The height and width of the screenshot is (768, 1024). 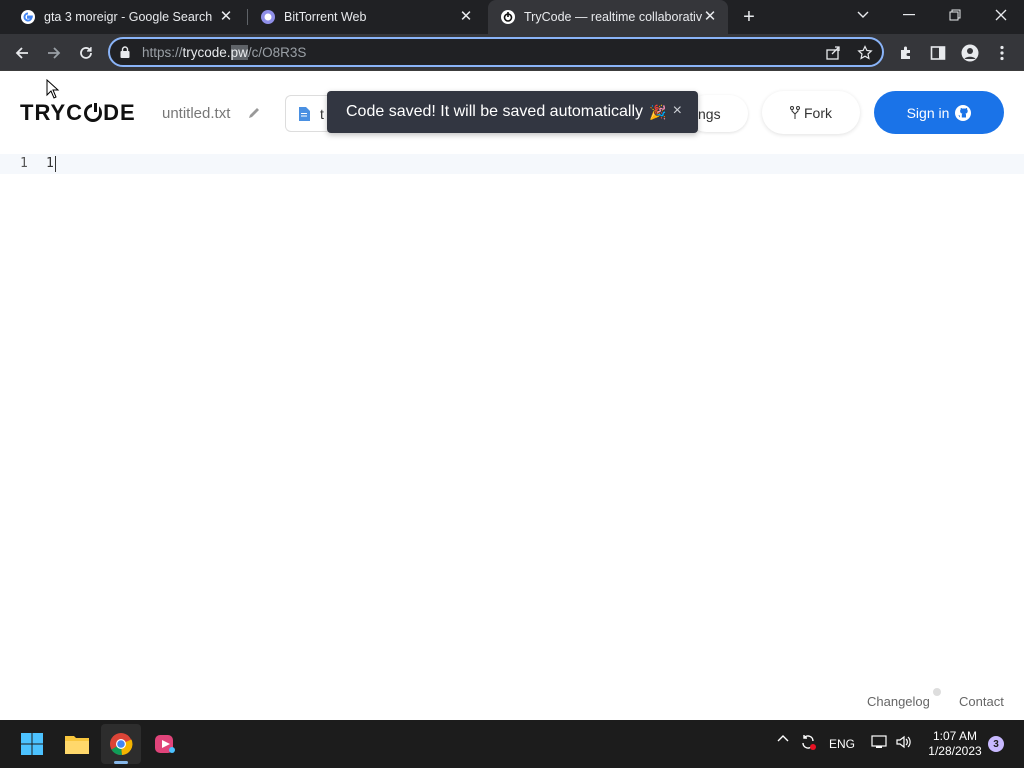 What do you see at coordinates (937, 692) in the screenshot?
I see `changelog-indicator-dot` at bounding box center [937, 692].